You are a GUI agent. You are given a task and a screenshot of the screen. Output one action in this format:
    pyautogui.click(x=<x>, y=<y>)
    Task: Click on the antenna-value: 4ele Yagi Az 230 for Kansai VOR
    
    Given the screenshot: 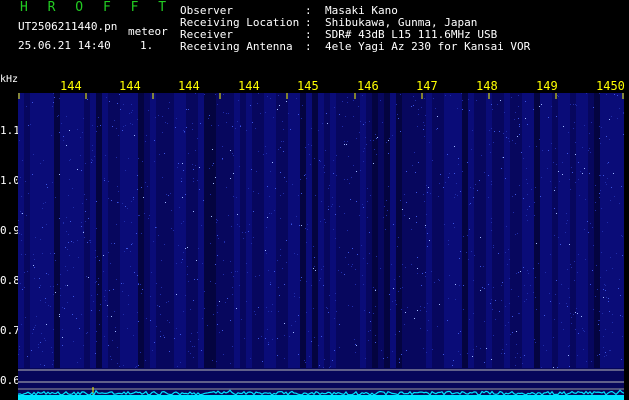 What is the action you would take?
    pyautogui.click(x=428, y=46)
    